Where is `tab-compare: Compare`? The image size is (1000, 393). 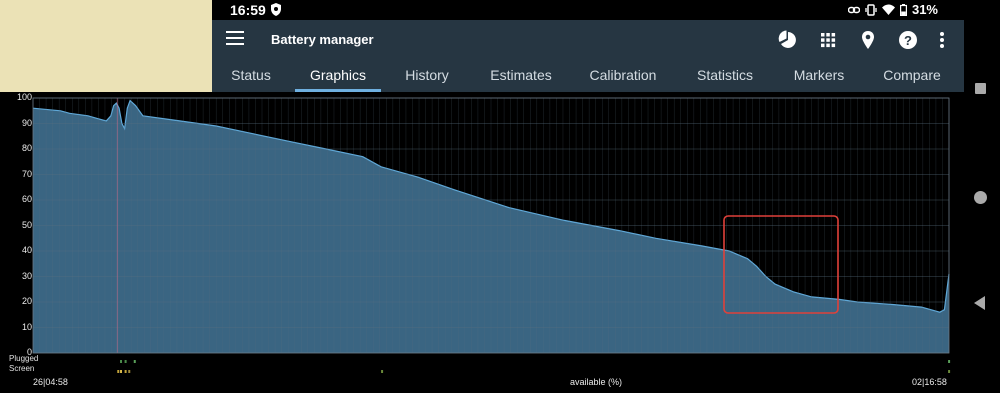 tab-compare: Compare is located at coordinates (912, 76).